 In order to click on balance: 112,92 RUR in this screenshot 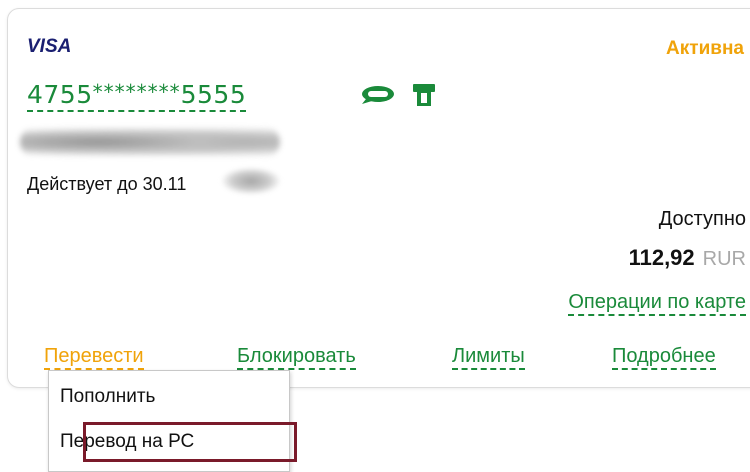, I will do `click(687, 258)`.